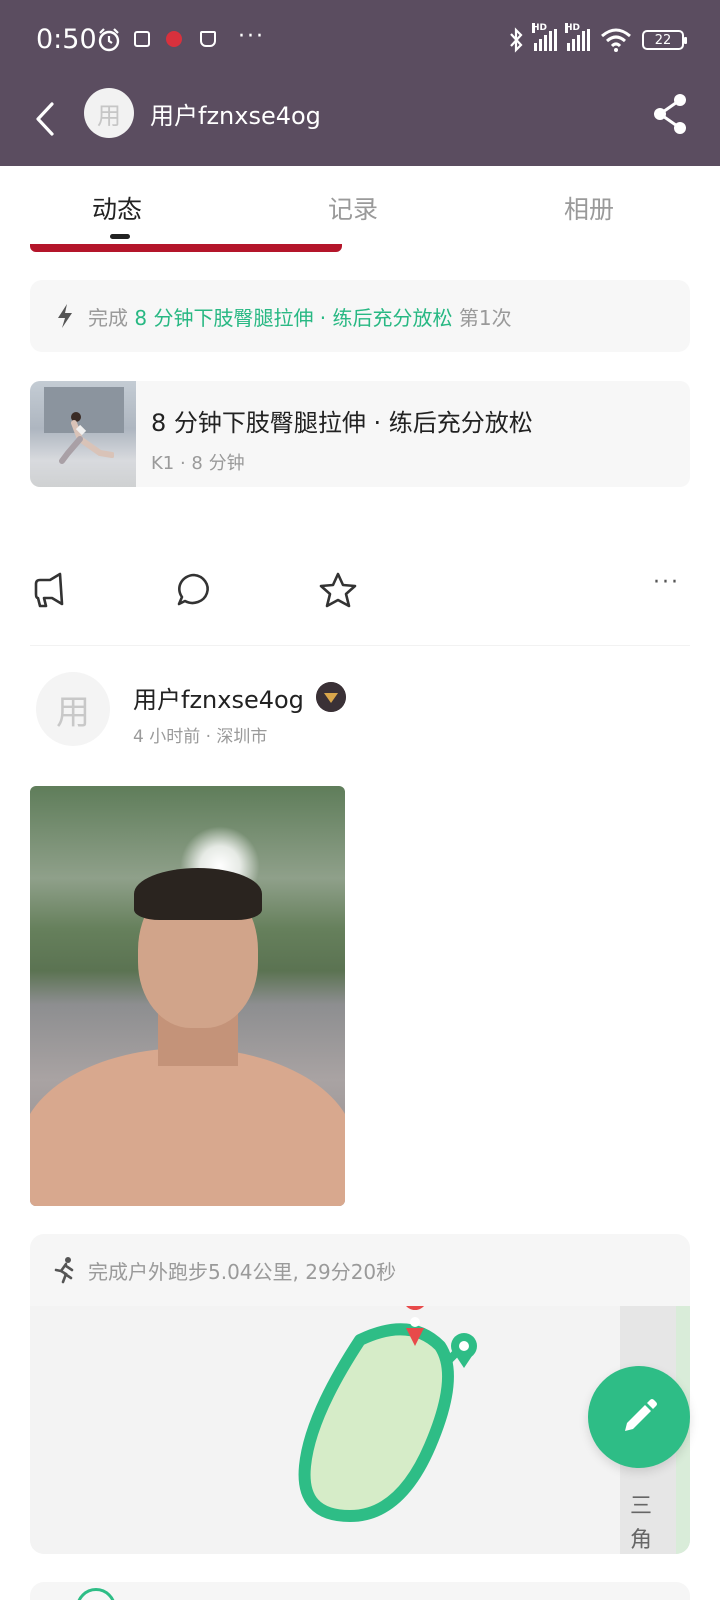  Describe the element at coordinates (360, 125) in the screenshot. I see `app-bar: 用 用户fznxse4og` at that location.